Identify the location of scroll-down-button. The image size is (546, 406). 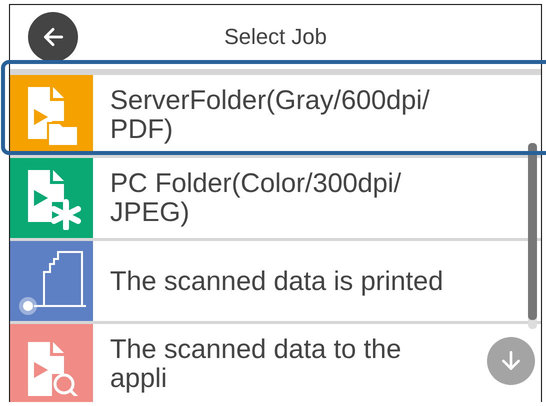
(511, 361).